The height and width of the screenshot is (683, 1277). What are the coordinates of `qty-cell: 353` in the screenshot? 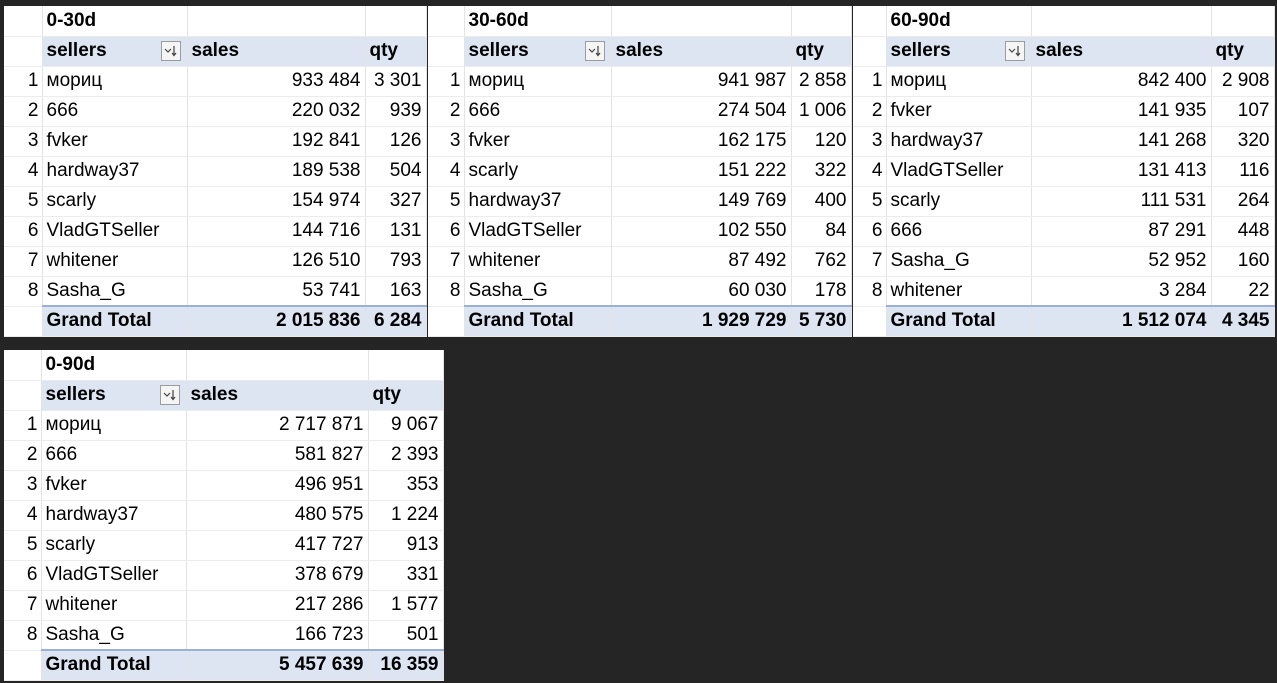 It's located at (406, 485).